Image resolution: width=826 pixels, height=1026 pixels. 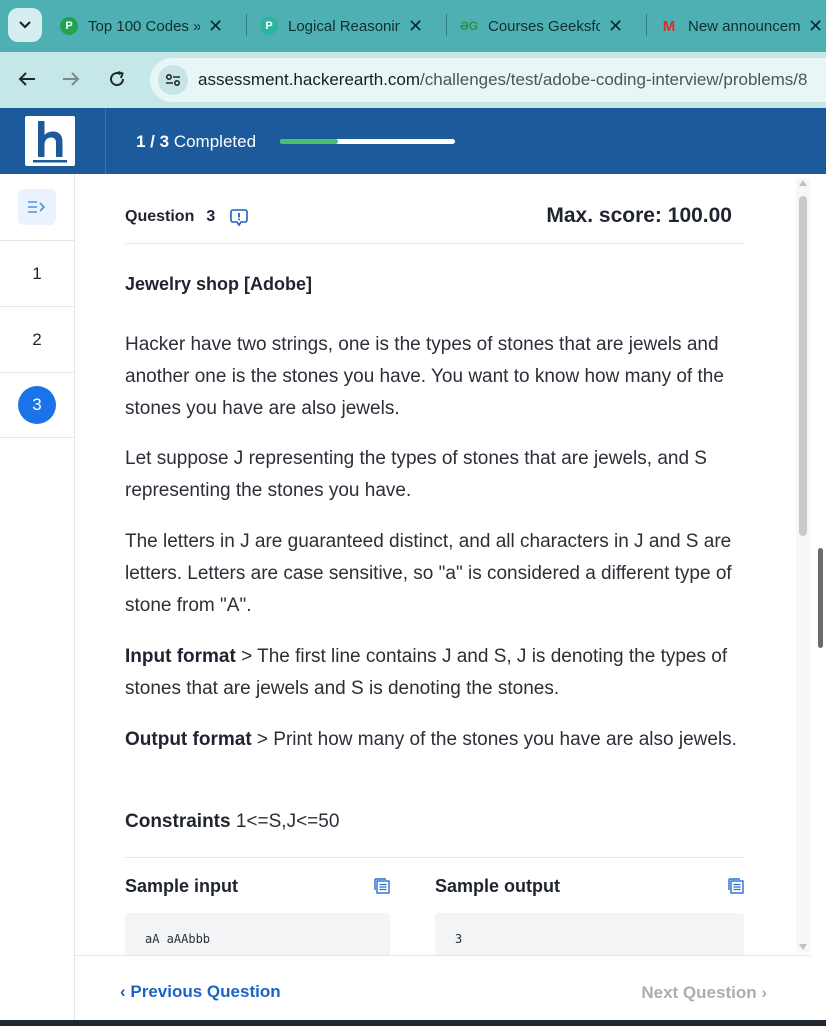 I want to click on browser-tab: P Logical Reasoning ✕, so click(x=341, y=26).